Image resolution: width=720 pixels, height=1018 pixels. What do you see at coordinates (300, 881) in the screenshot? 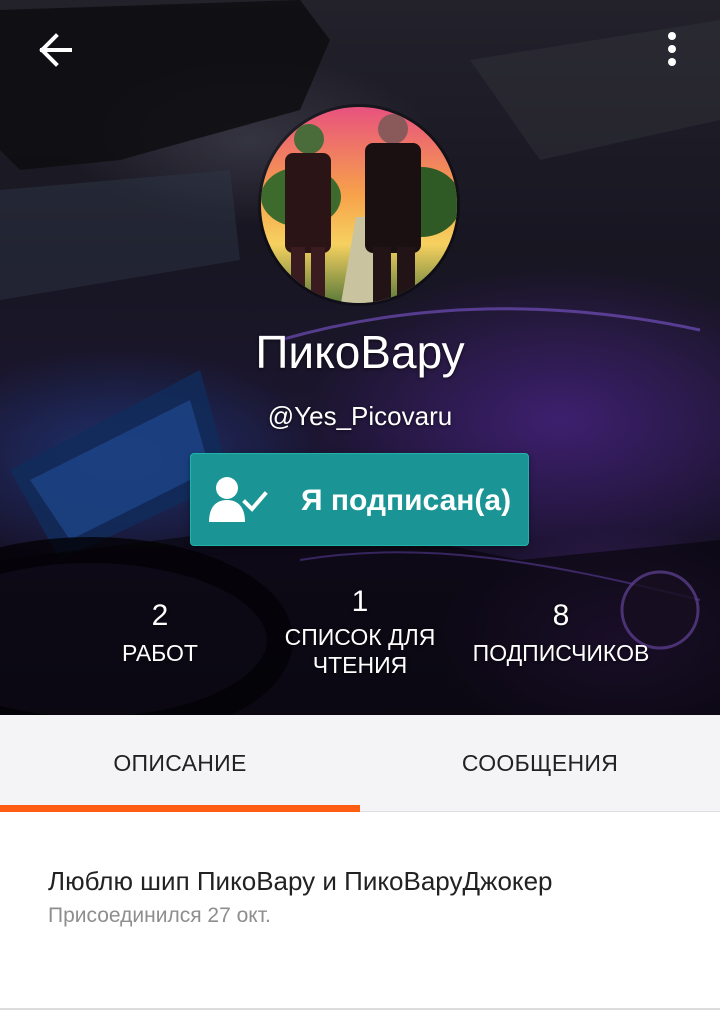
I see `bio-text: Люблю шип ПикоВару и ПикоВаруДжокер` at bounding box center [300, 881].